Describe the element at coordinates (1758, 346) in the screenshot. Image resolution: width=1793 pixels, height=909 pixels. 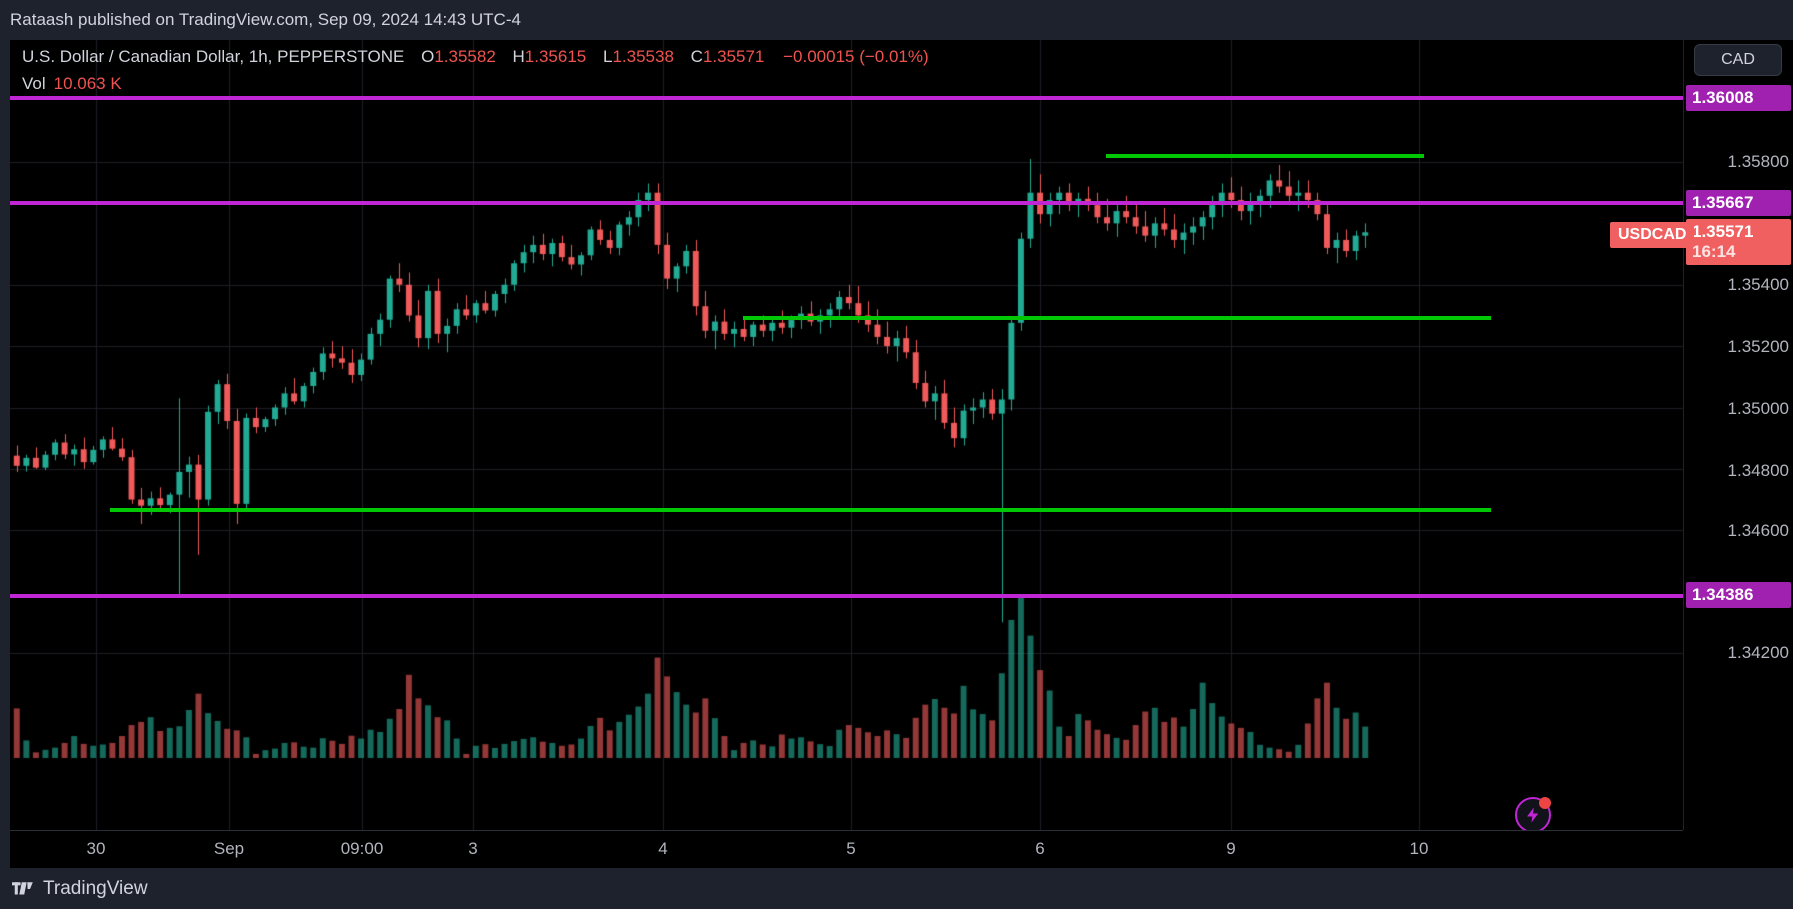
I see `price-tick-2: 1.35200` at that location.